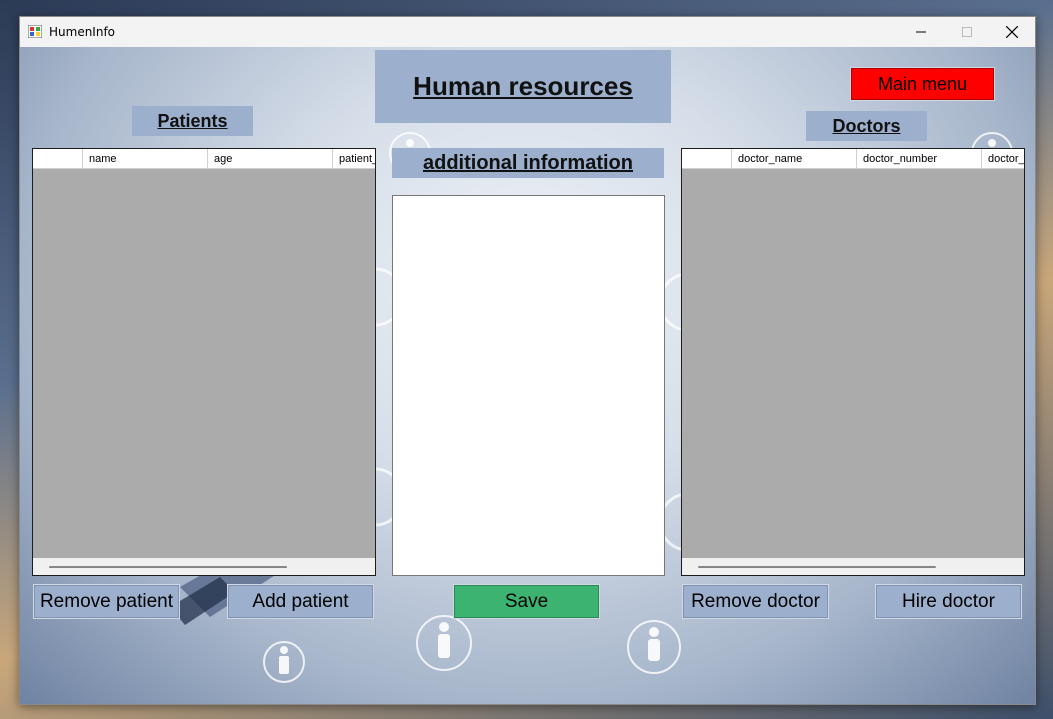 The height and width of the screenshot is (719, 1053). I want to click on close-icon, so click(1012, 32).